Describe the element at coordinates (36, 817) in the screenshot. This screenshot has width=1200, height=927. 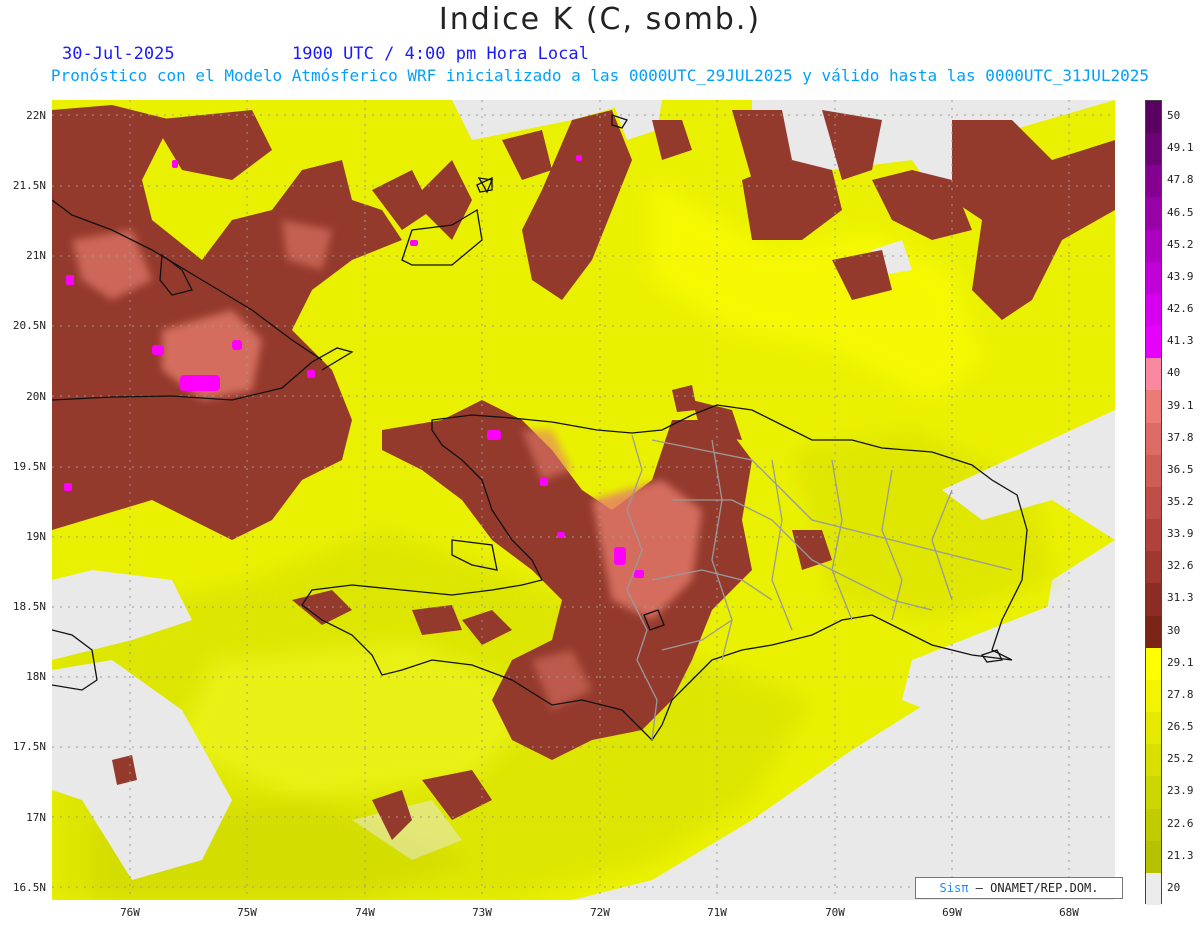
I see `lat-label: 17N` at that location.